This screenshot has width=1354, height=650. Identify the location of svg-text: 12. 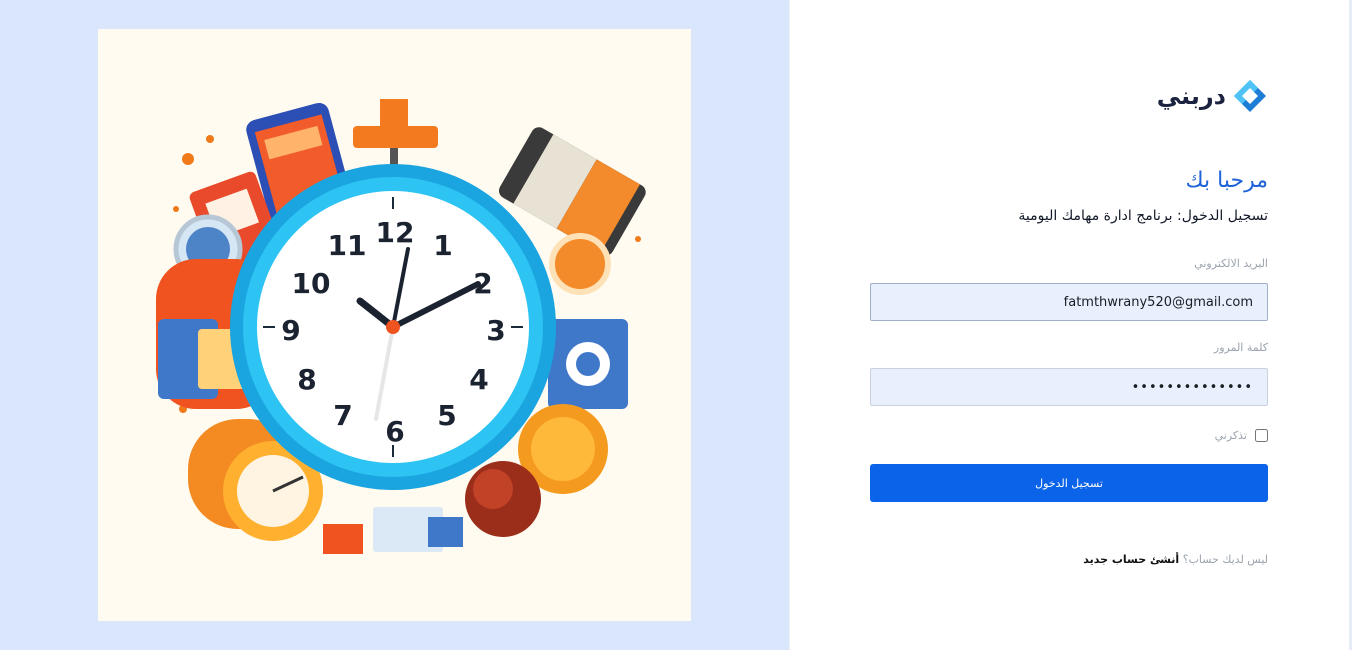
(395, 232).